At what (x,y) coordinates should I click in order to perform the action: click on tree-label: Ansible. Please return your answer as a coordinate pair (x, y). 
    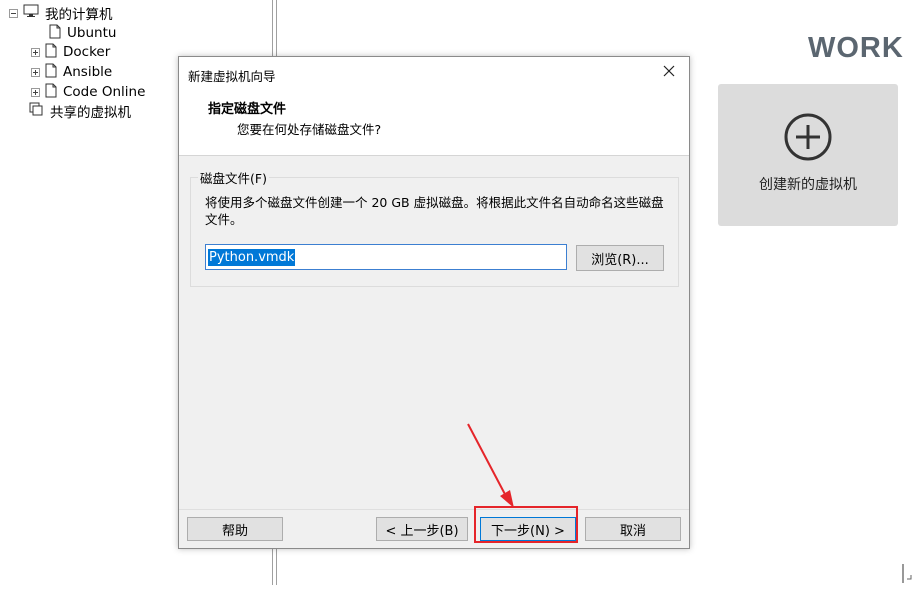
    Looking at the image, I should click on (88, 72).